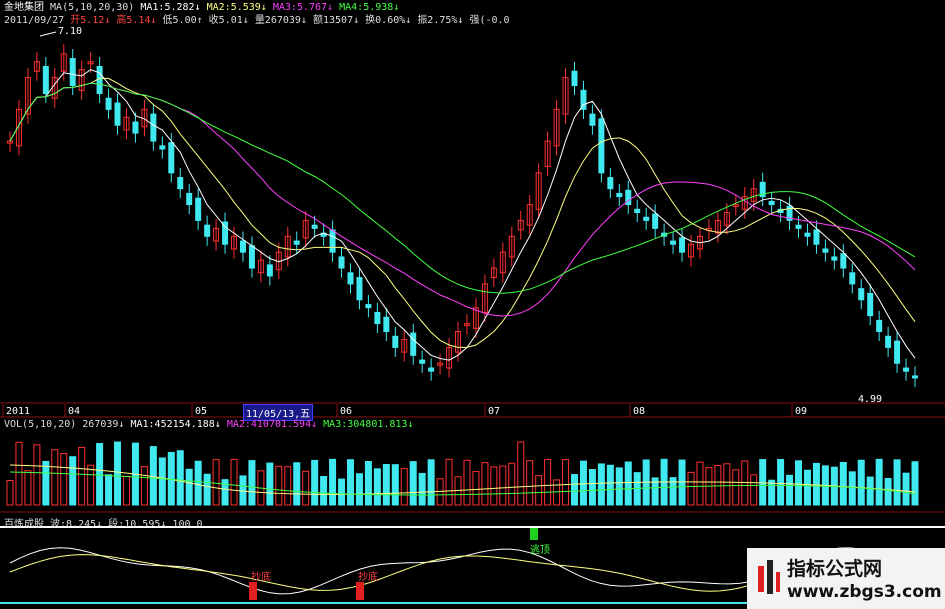  What do you see at coordinates (92, 7) in the screenshot?
I see `ma-label: MA(5,10,20,30)` at bounding box center [92, 7].